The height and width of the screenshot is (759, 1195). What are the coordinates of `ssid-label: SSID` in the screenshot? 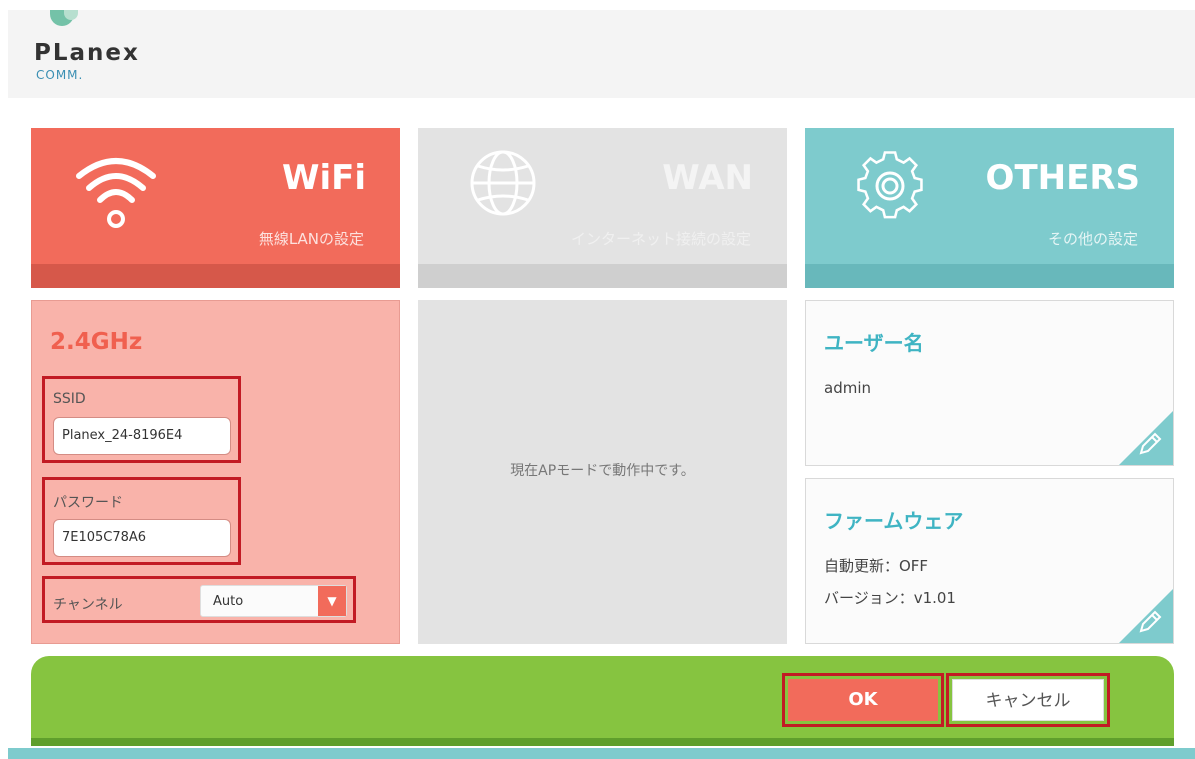 It's located at (69, 399).